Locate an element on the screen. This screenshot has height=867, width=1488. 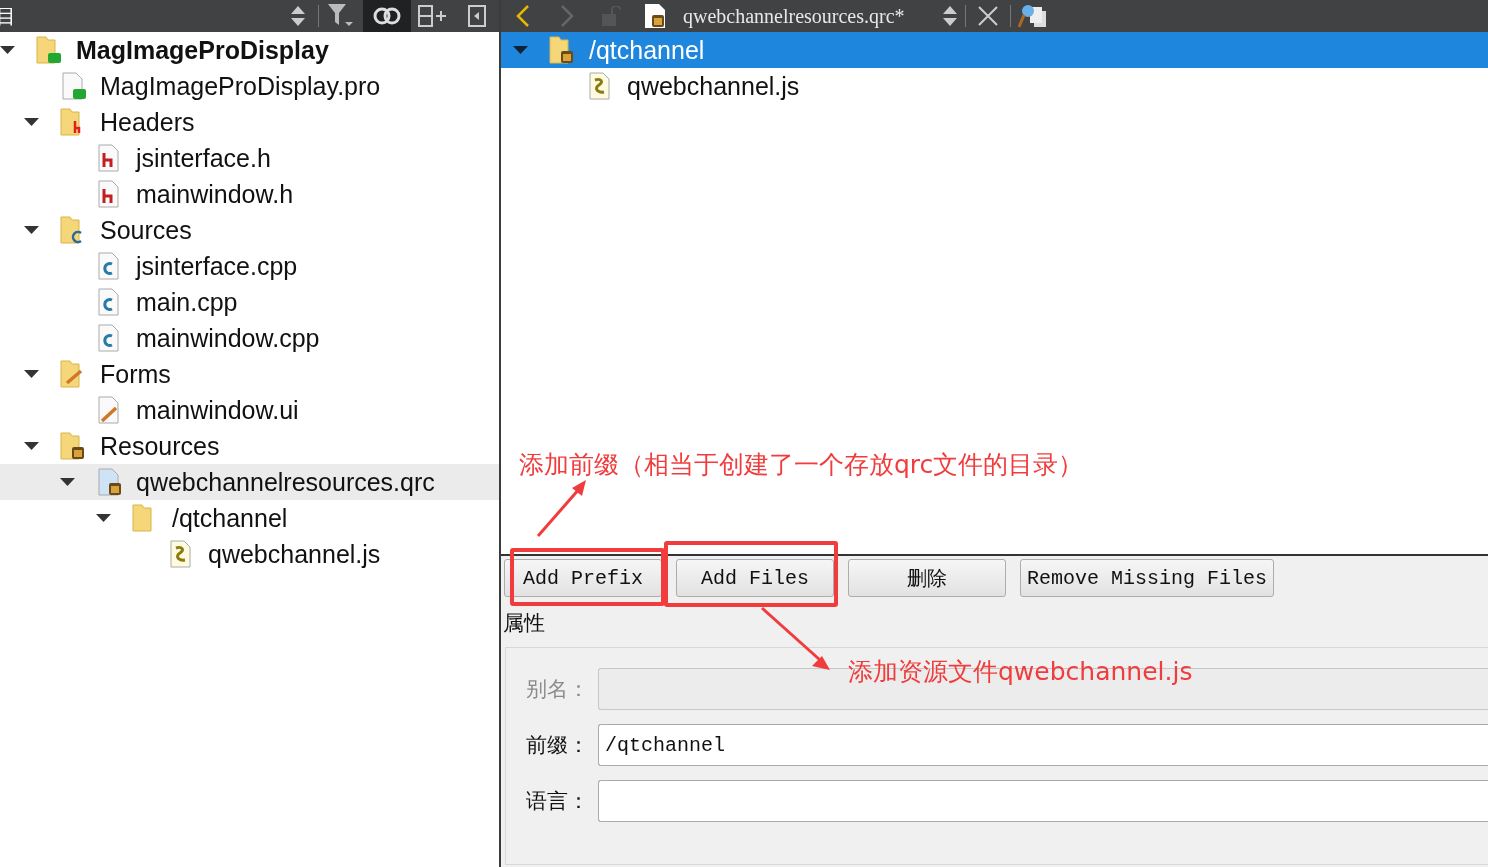
group-title: 属性 is located at coordinates (524, 623).